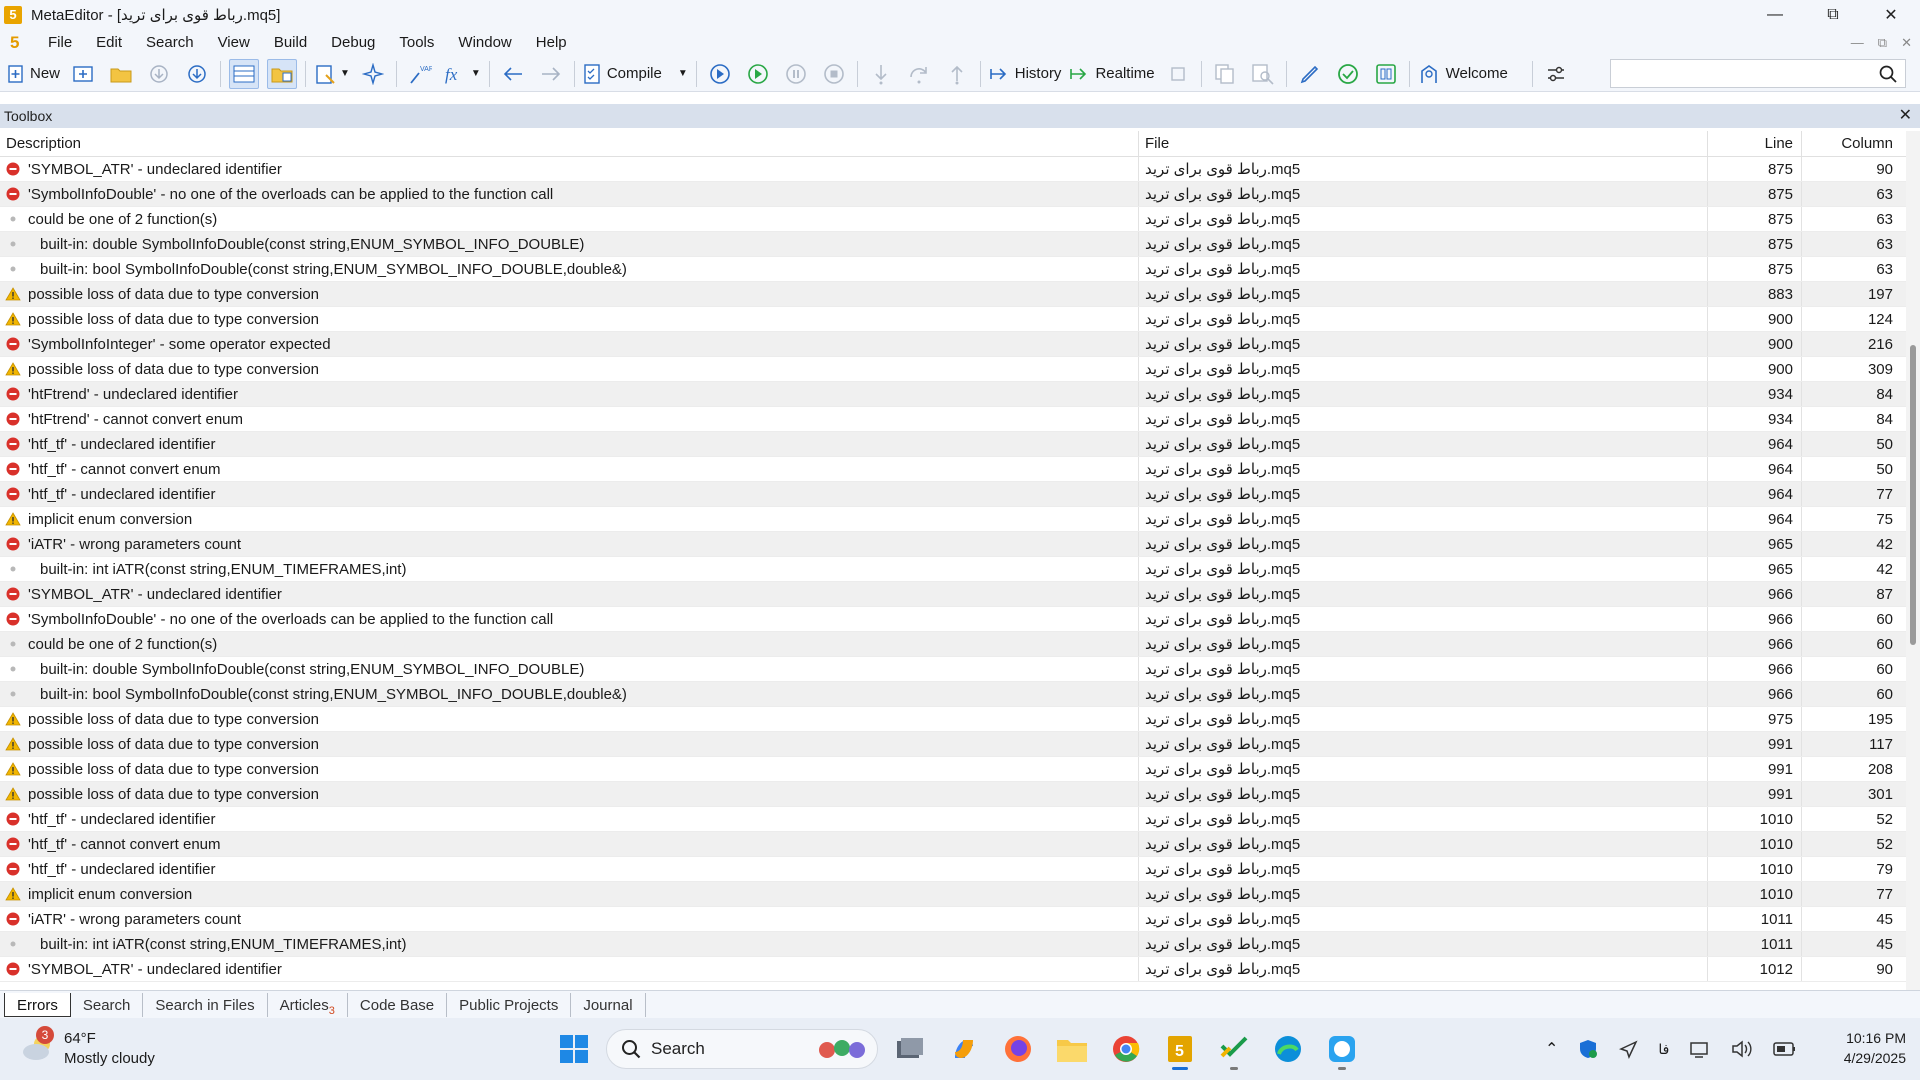  I want to click on stop-testing-button, so click(1178, 74).